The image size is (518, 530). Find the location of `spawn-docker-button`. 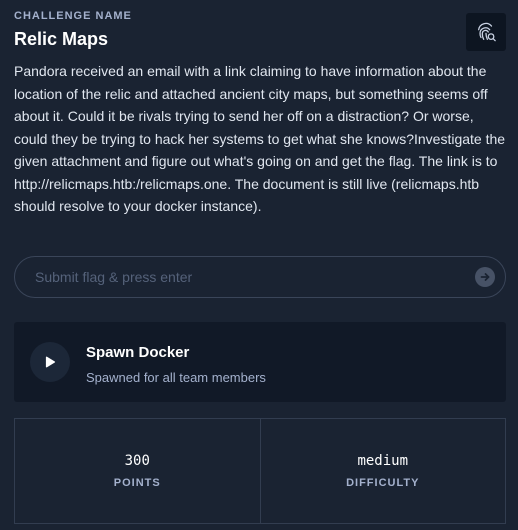

spawn-docker-button is located at coordinates (50, 362).